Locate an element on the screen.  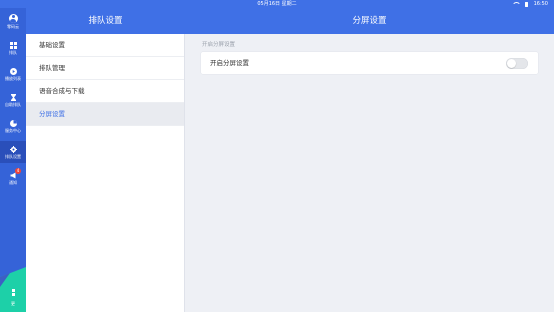
rail-item-self-queue: 自助排队 is located at coordinates (13, 100).